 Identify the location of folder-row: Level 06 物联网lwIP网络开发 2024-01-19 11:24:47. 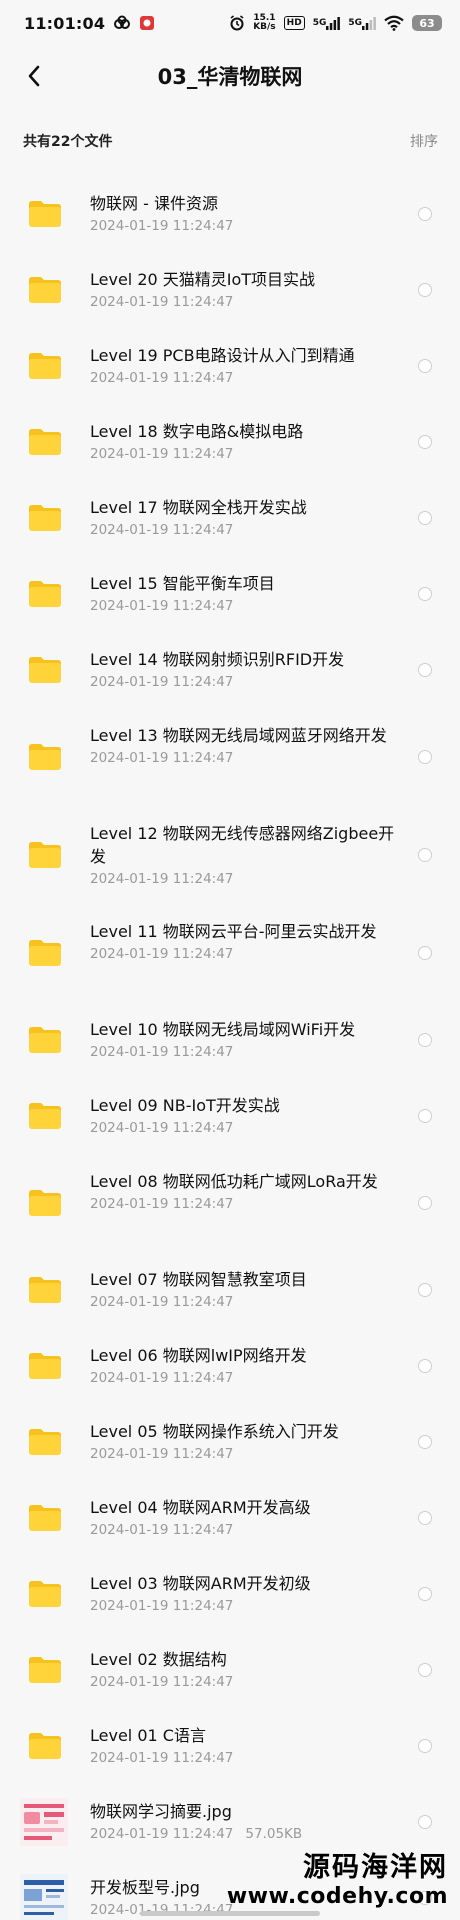
(230, 1366).